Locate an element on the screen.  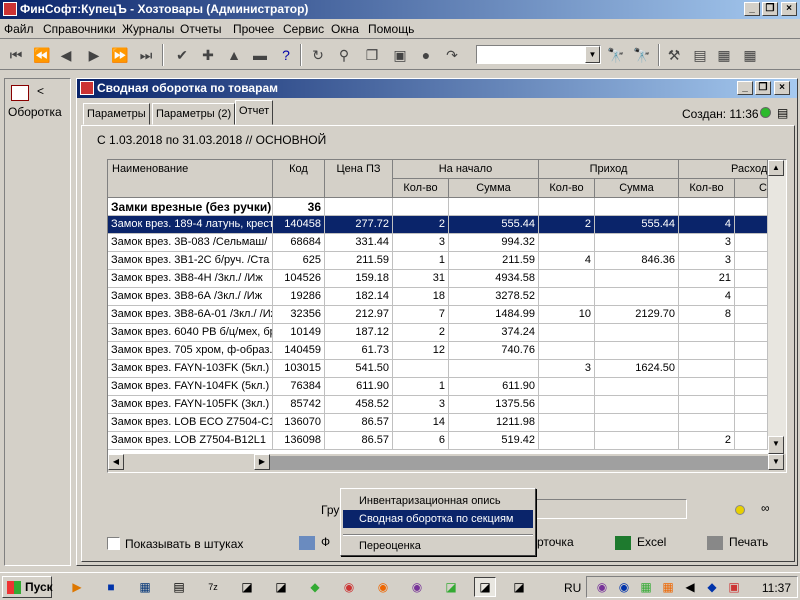
viber-tray-icon: ◉ is located at coordinates (602, 587).